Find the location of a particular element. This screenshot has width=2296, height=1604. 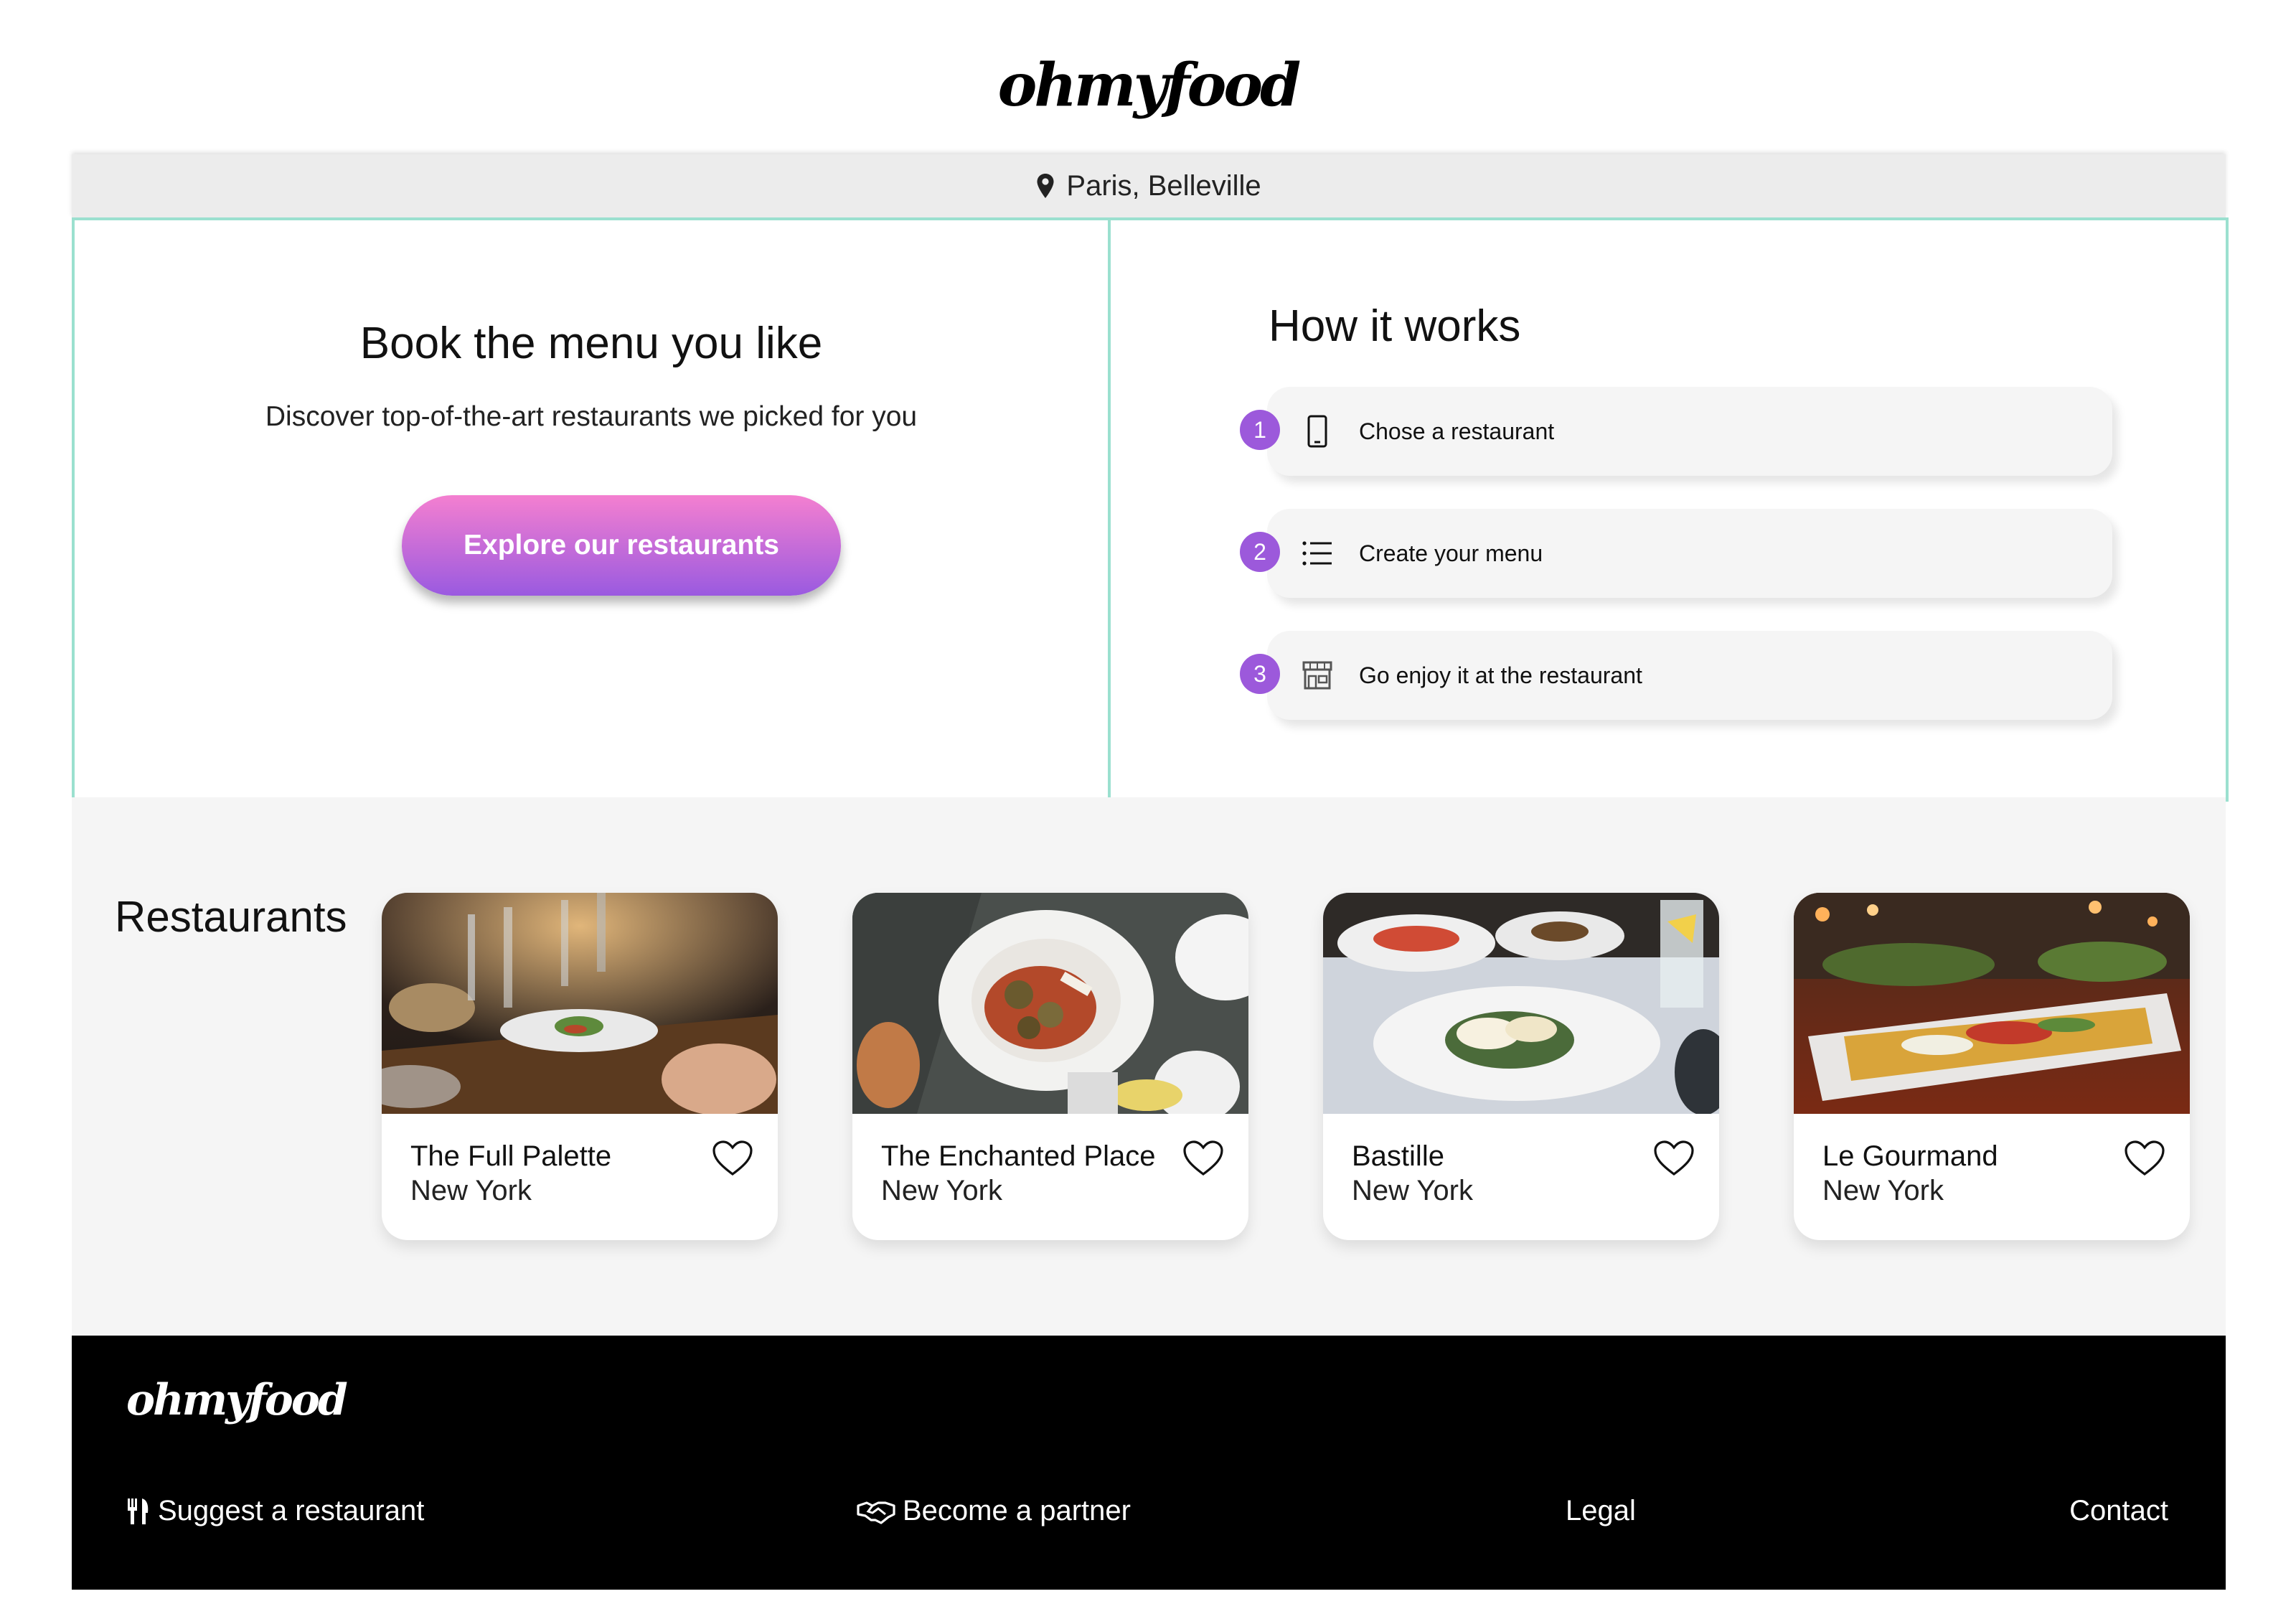

smartphone-icon is located at coordinates (1318, 431).